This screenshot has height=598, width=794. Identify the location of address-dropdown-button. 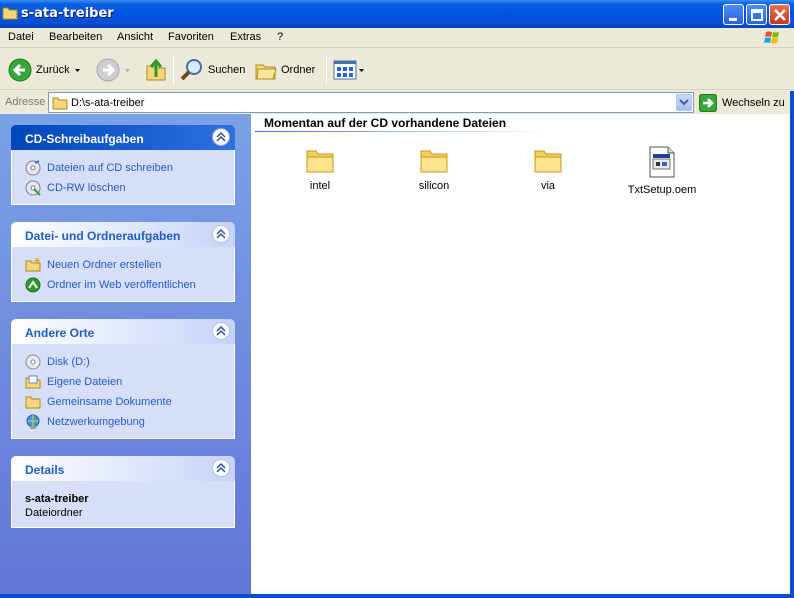
(684, 102).